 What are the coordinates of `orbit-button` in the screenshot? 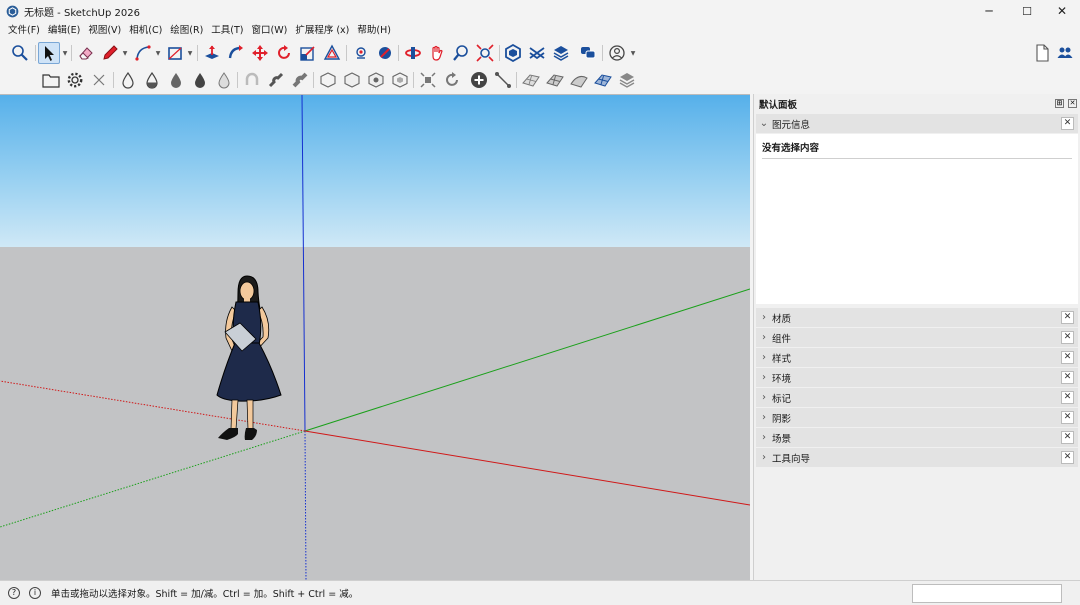 It's located at (413, 53).